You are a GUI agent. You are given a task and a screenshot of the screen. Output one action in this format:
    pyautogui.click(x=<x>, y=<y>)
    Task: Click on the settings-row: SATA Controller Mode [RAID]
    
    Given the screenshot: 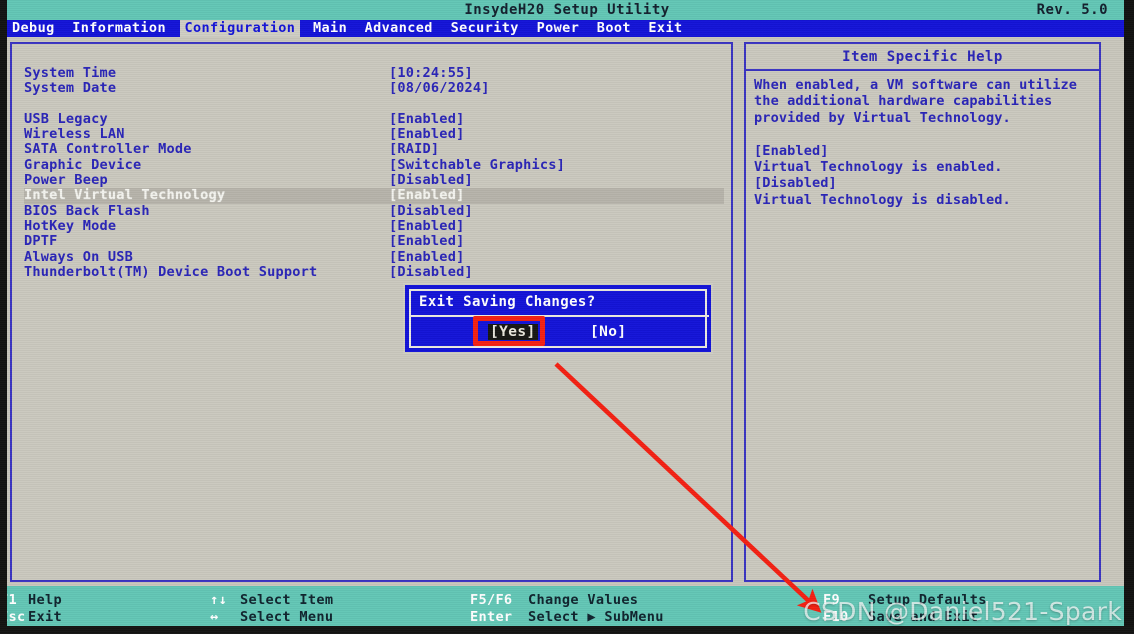 What is the action you would take?
    pyautogui.click(x=374, y=149)
    